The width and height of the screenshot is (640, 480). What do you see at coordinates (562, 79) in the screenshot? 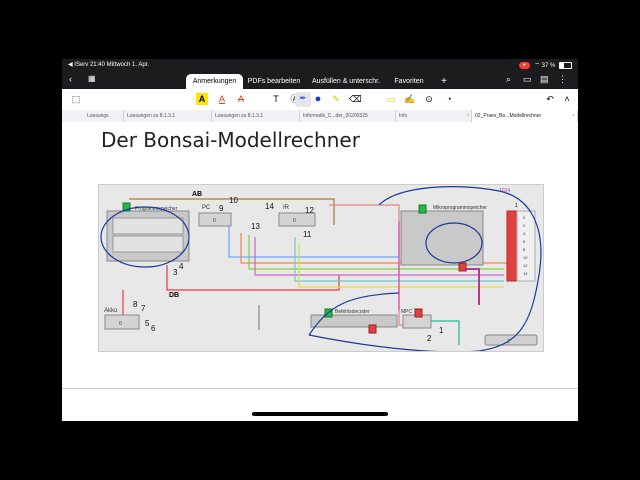
I see `more-menu-icon: ⋮` at bounding box center [562, 79].